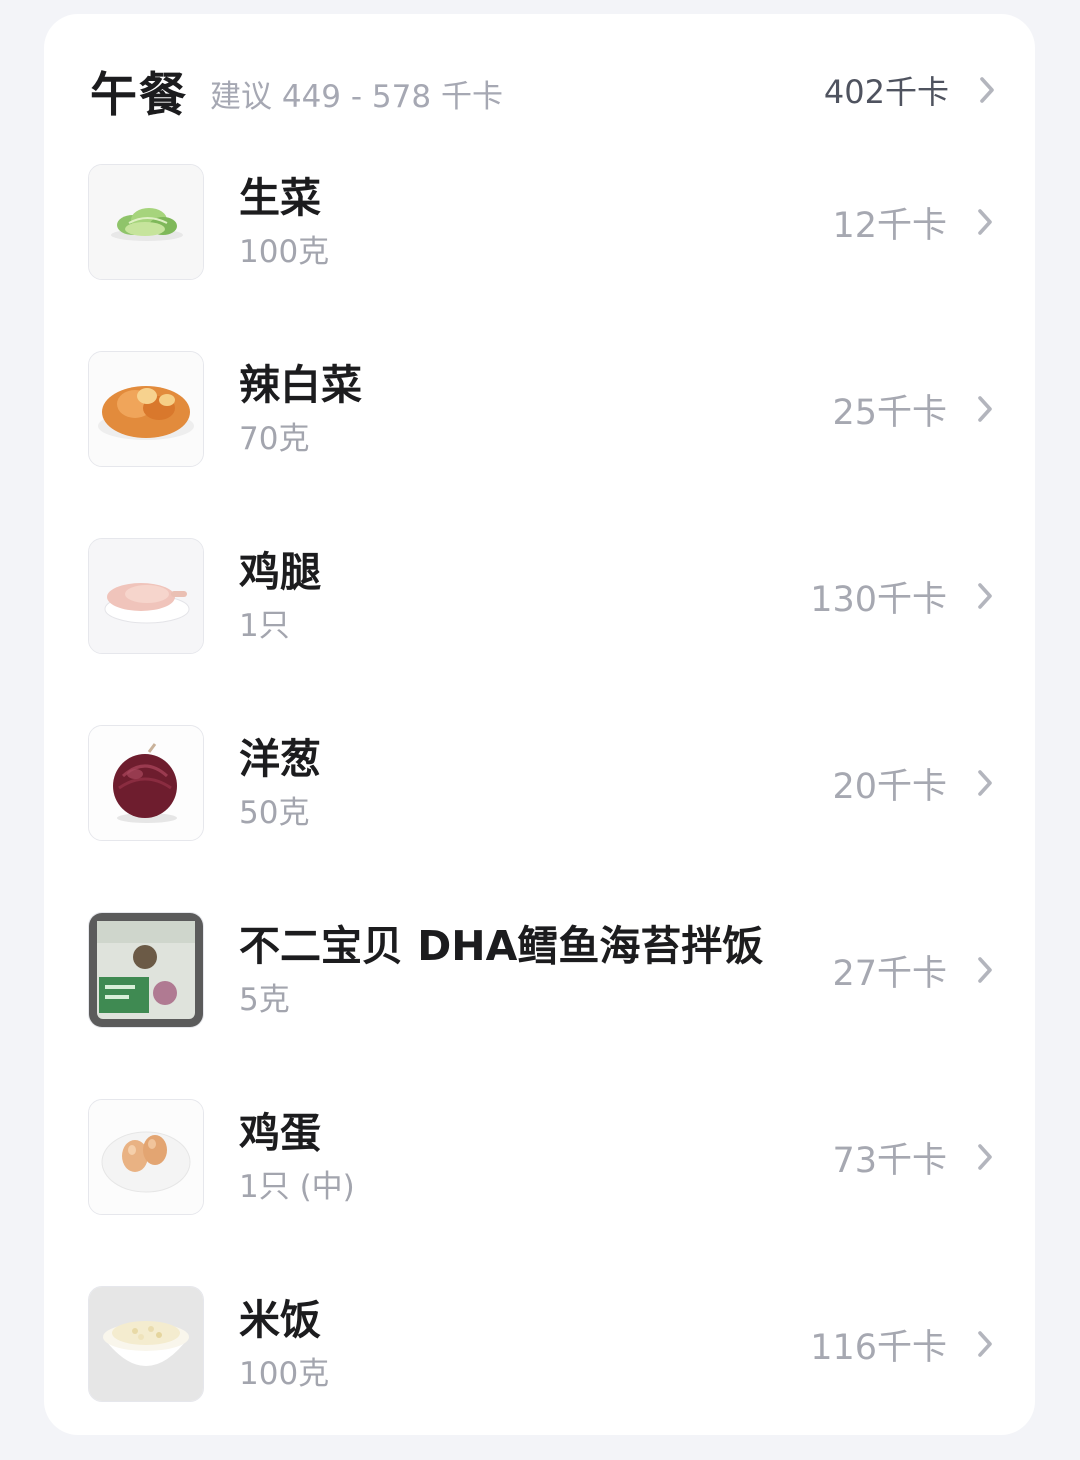 The image size is (1080, 1460). Describe the element at coordinates (501, 946) in the screenshot. I see `food-name: 不二宝贝 DHA鳕鱼海苔拌饭` at that location.